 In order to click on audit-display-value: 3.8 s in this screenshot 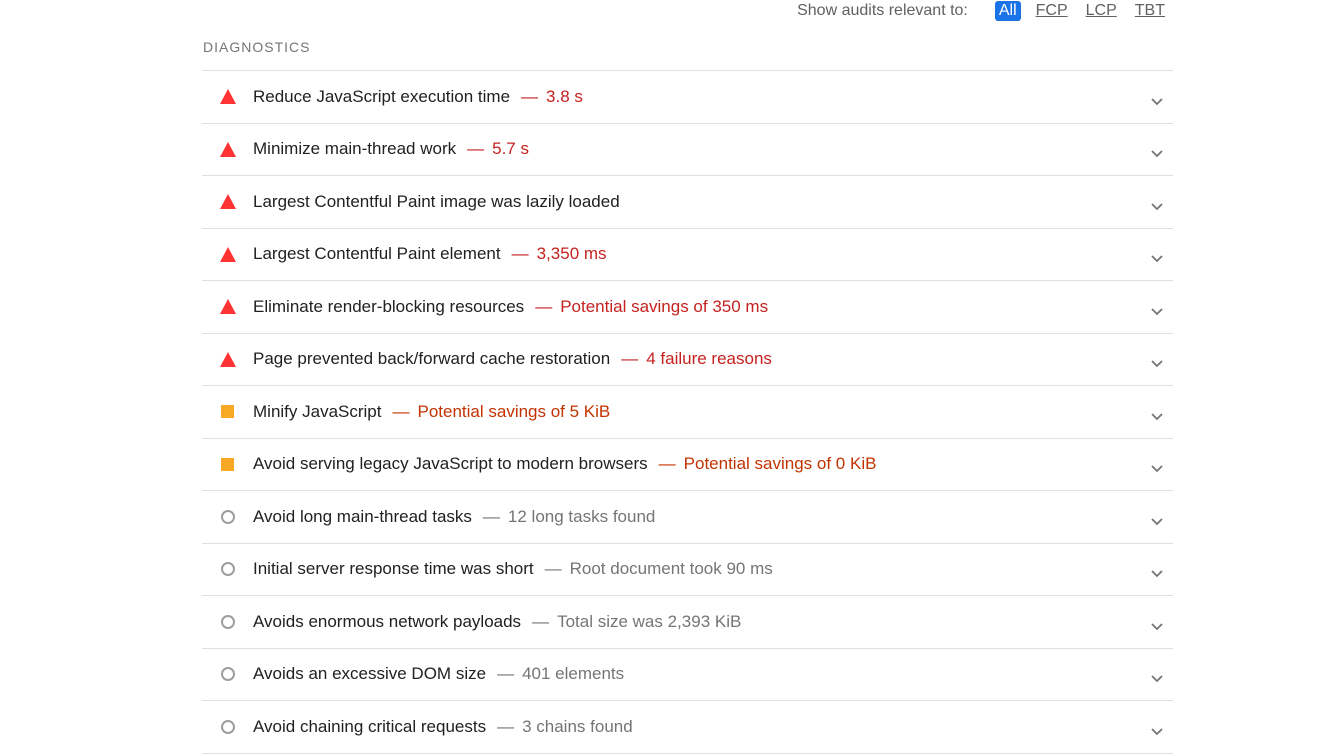, I will do `click(564, 96)`.